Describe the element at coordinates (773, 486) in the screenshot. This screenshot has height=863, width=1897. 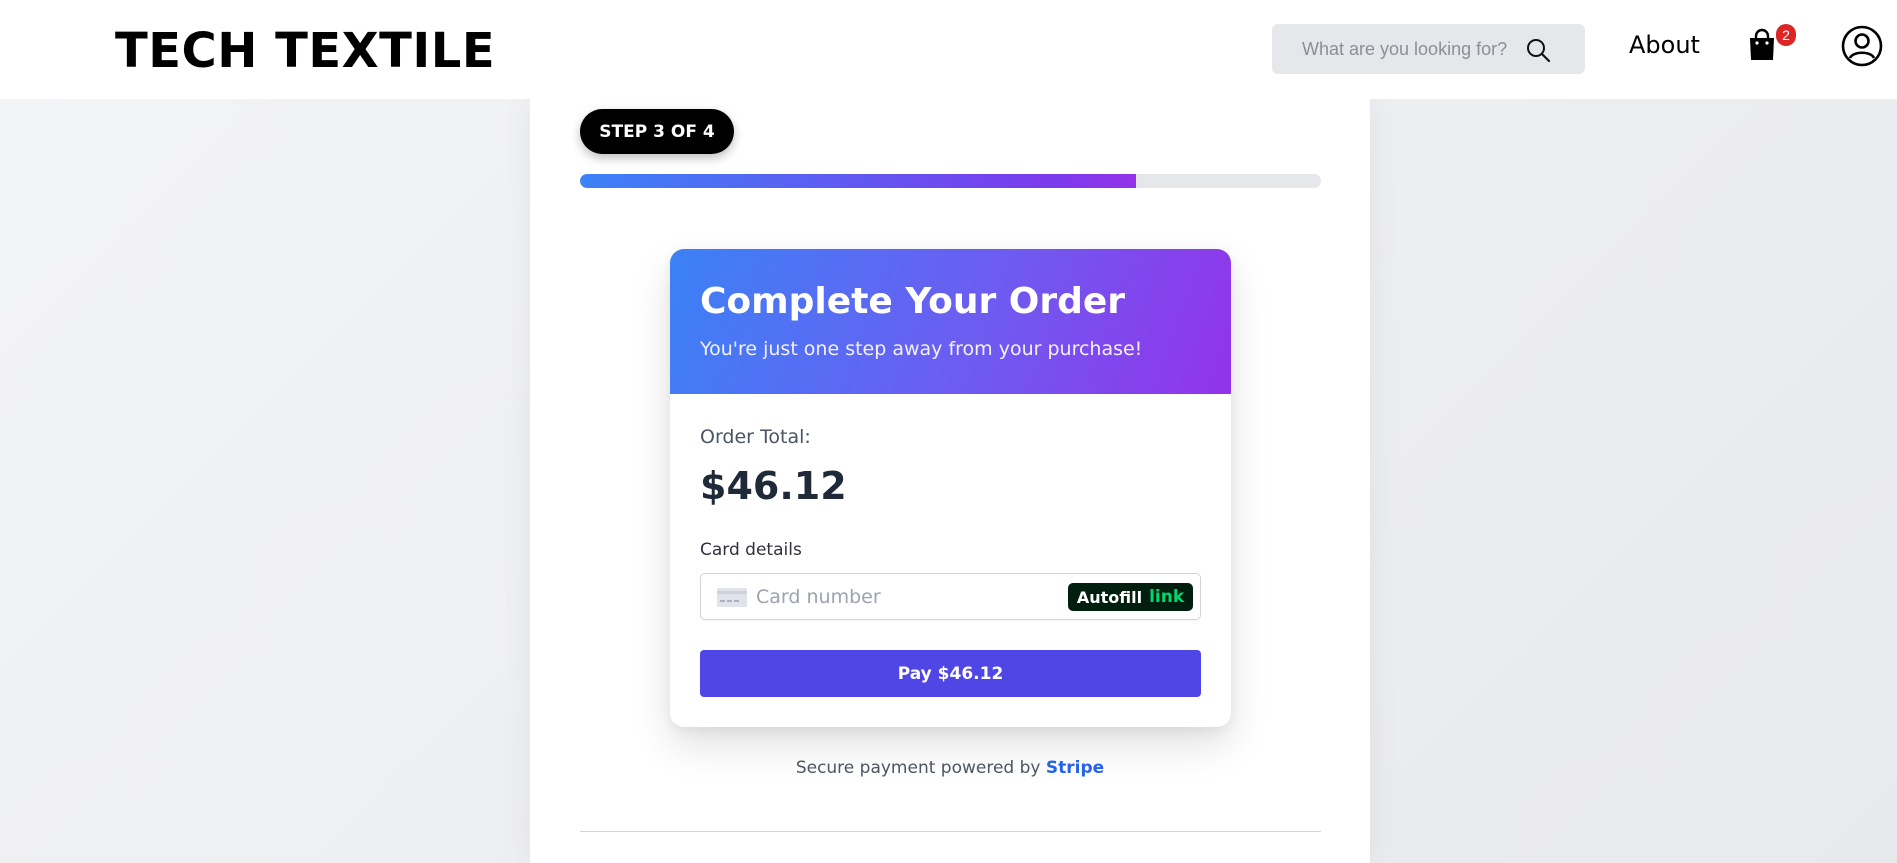
I see `order-total-value: $46.12` at that location.